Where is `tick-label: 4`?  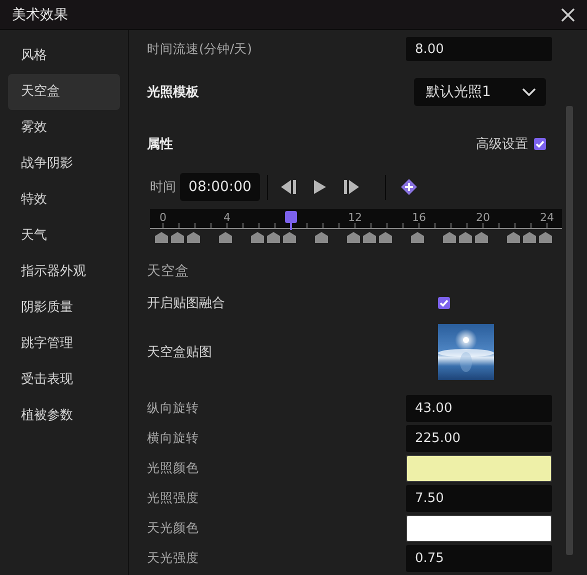
tick-label: 4 is located at coordinates (227, 218).